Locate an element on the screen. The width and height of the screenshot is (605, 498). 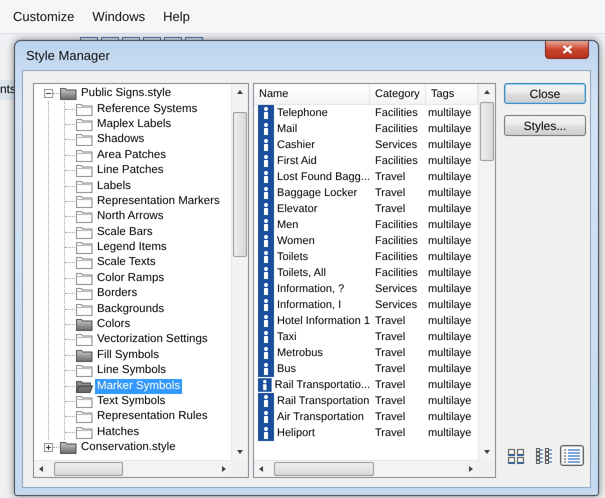
view-button is located at coordinates (572, 455).